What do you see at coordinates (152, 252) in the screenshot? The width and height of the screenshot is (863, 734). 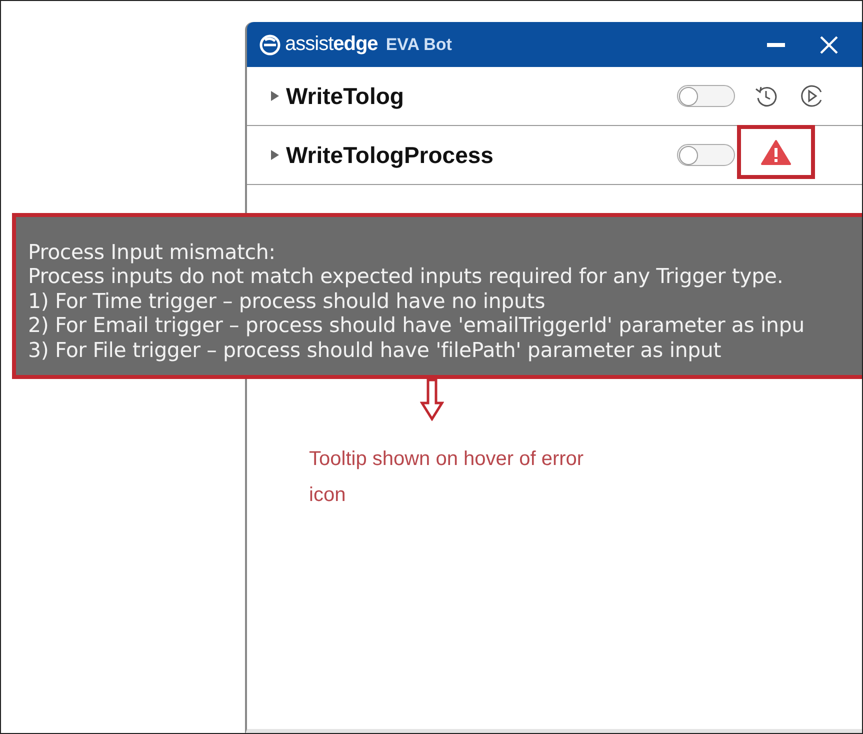 I see `tooltip-line: Process Input mismatch:` at bounding box center [152, 252].